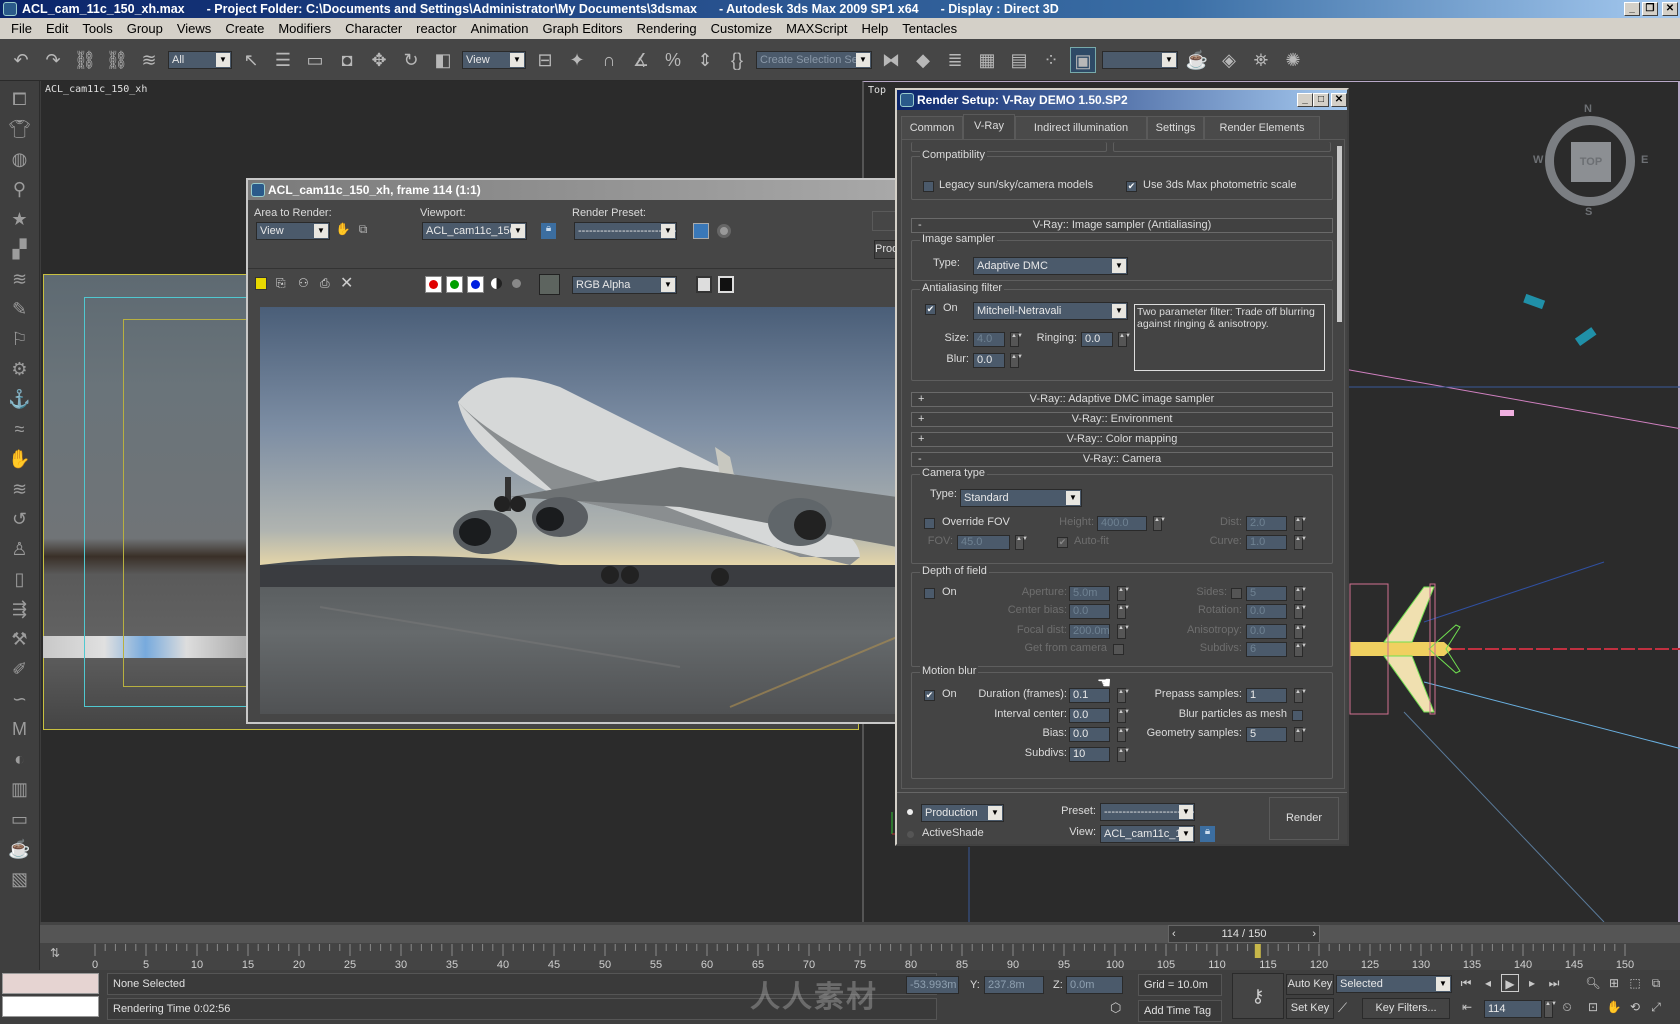 The height and width of the screenshot is (1024, 1680). What do you see at coordinates (443, 60) in the screenshot?
I see `scale-icon: ◧` at bounding box center [443, 60].